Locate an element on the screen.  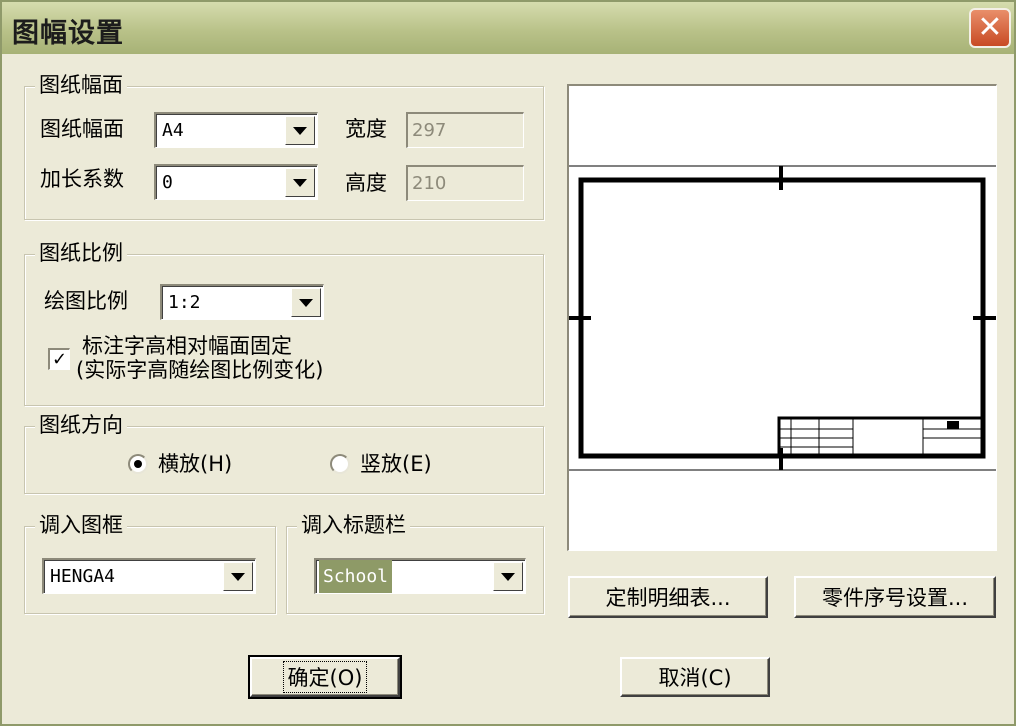
check-icon: ✓ is located at coordinates (59, 359).